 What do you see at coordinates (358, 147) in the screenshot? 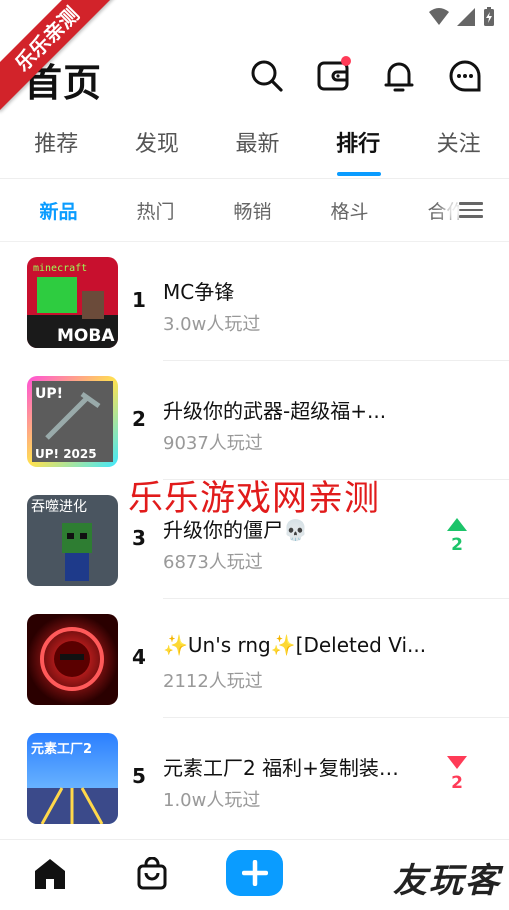
I see `tab-ranking: 排行` at bounding box center [358, 147].